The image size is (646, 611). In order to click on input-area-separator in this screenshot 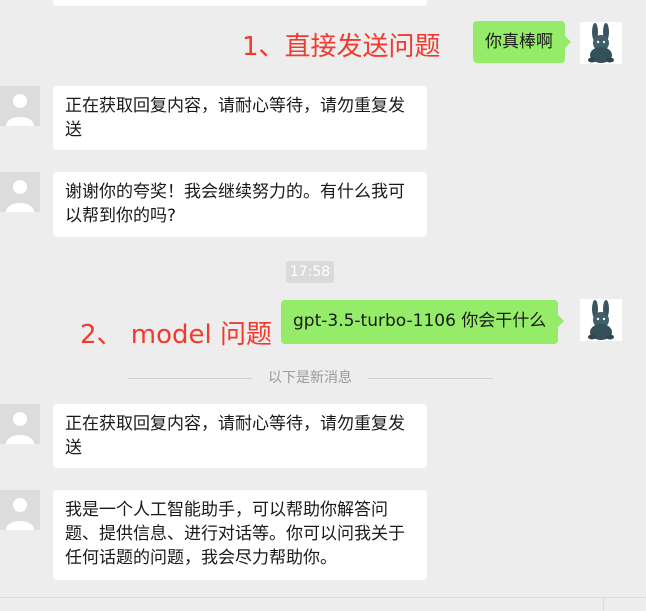, I will do `click(603, 604)`.